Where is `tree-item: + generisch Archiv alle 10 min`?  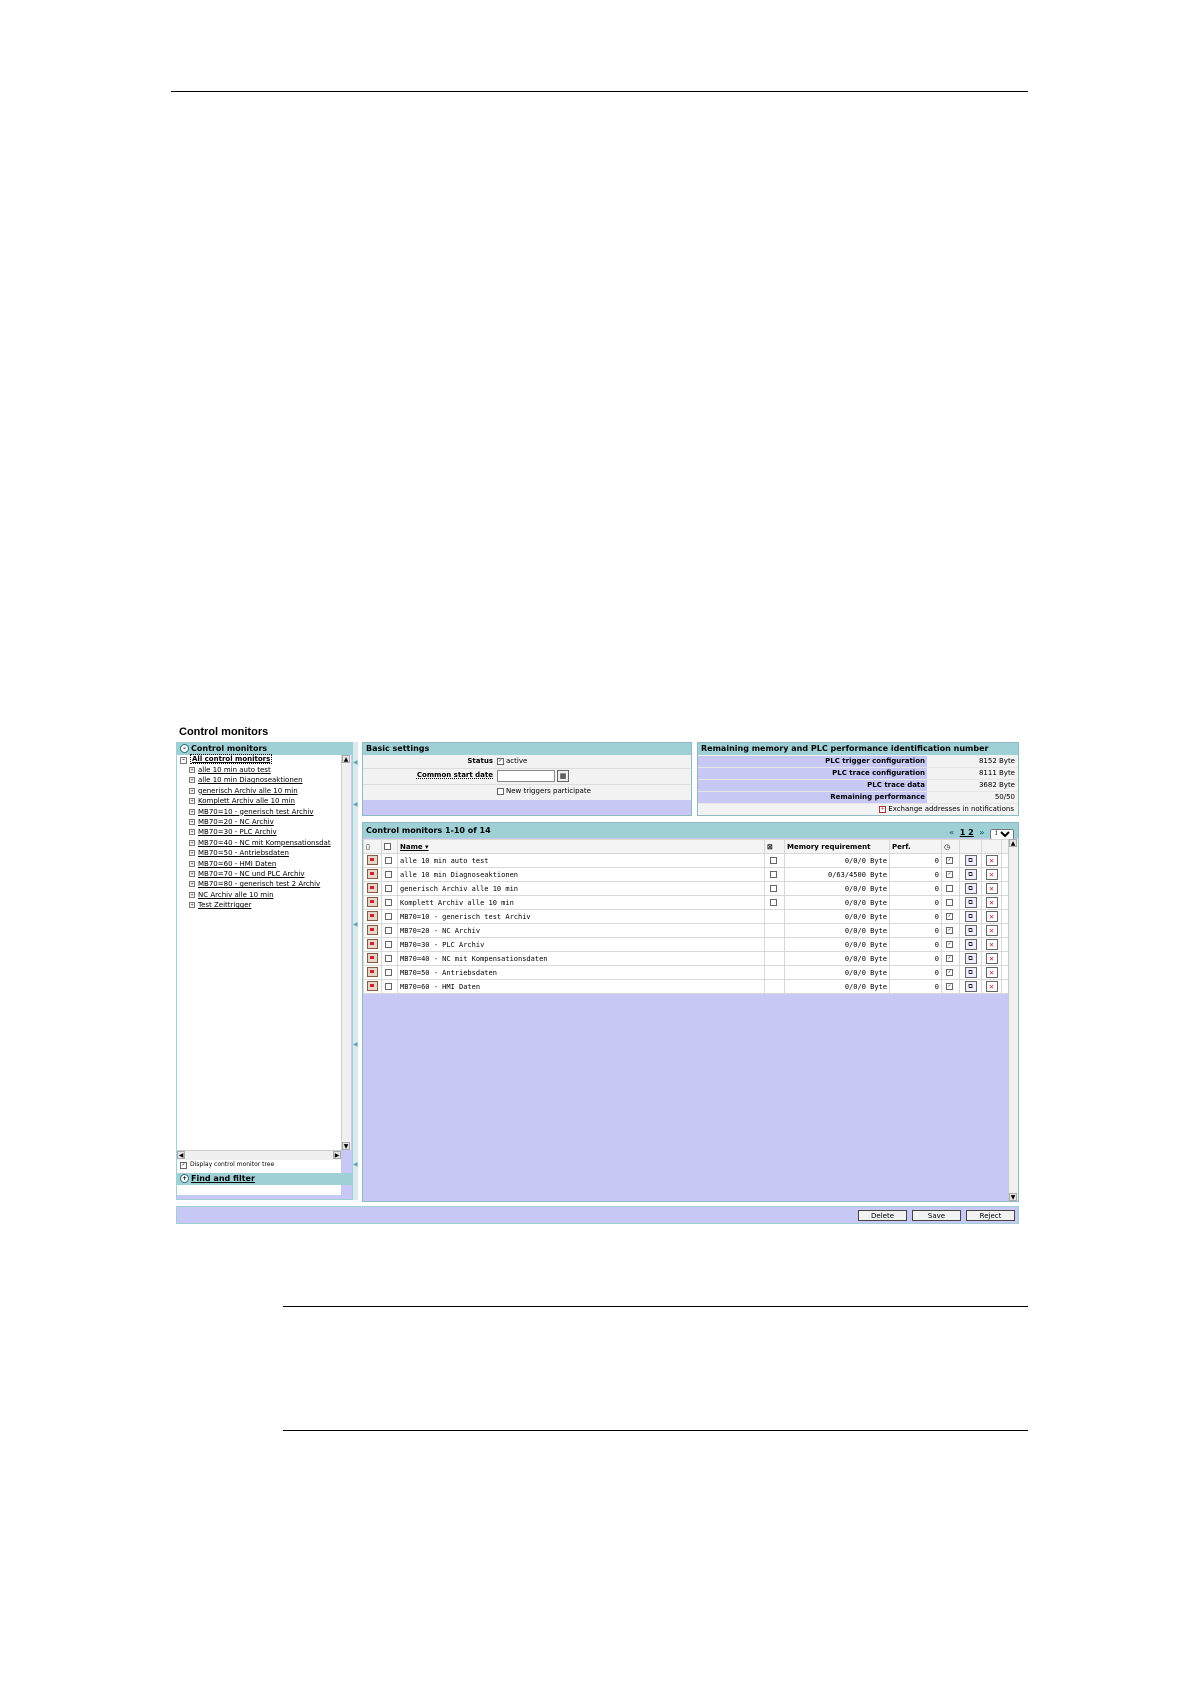
tree-item: + generisch Archiv alle 10 min is located at coordinates (243, 791).